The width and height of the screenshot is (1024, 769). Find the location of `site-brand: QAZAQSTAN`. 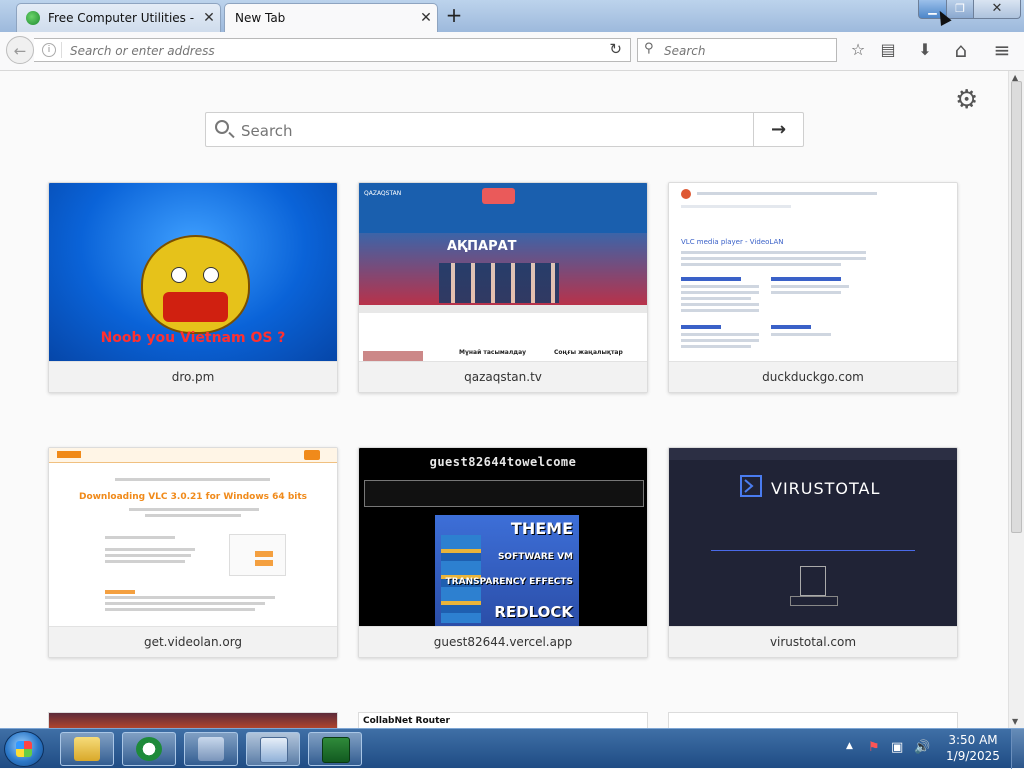

site-brand: QAZAQSTAN is located at coordinates (383, 193).